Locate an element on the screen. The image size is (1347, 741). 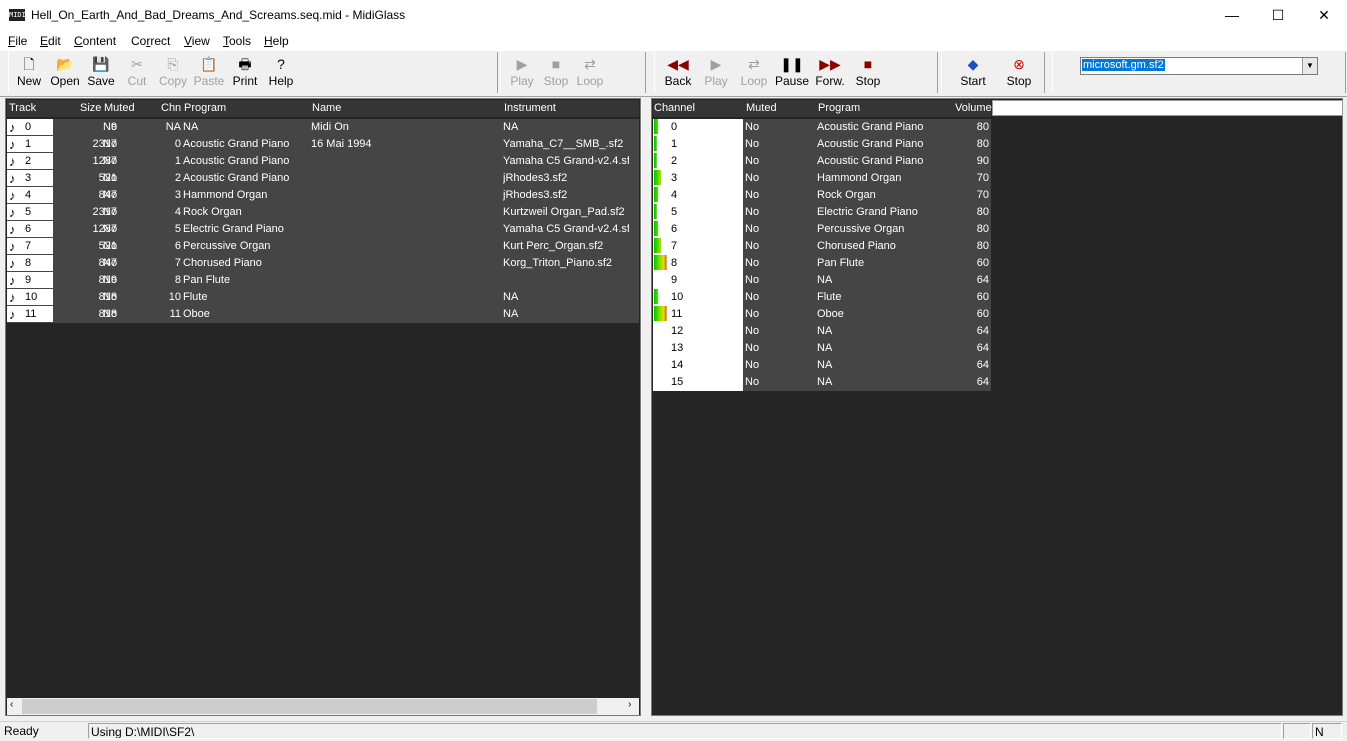
channel-row: 10 No Flute 60 is located at coordinates (822, 297).